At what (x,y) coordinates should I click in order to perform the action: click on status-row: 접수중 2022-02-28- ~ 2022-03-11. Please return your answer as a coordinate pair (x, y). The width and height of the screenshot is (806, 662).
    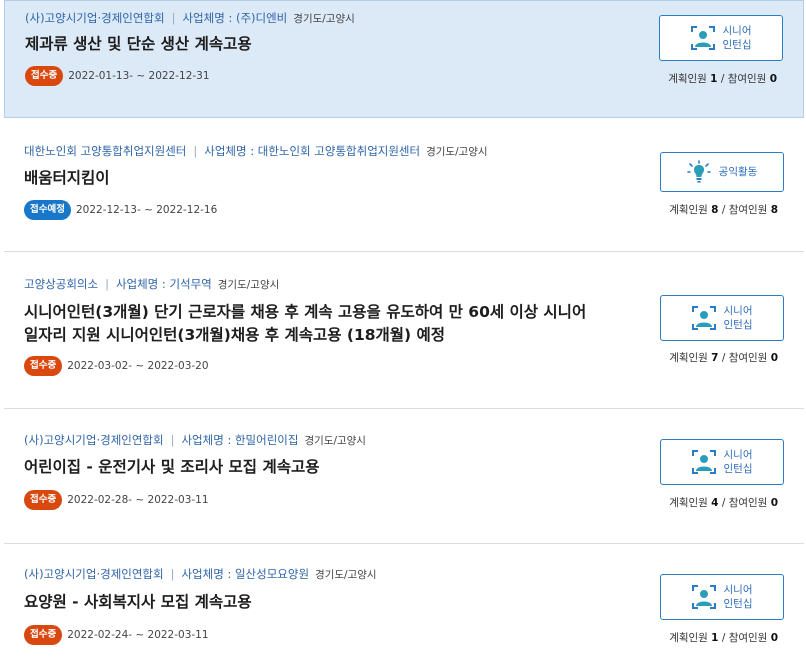
    Looking at the image, I should click on (116, 500).